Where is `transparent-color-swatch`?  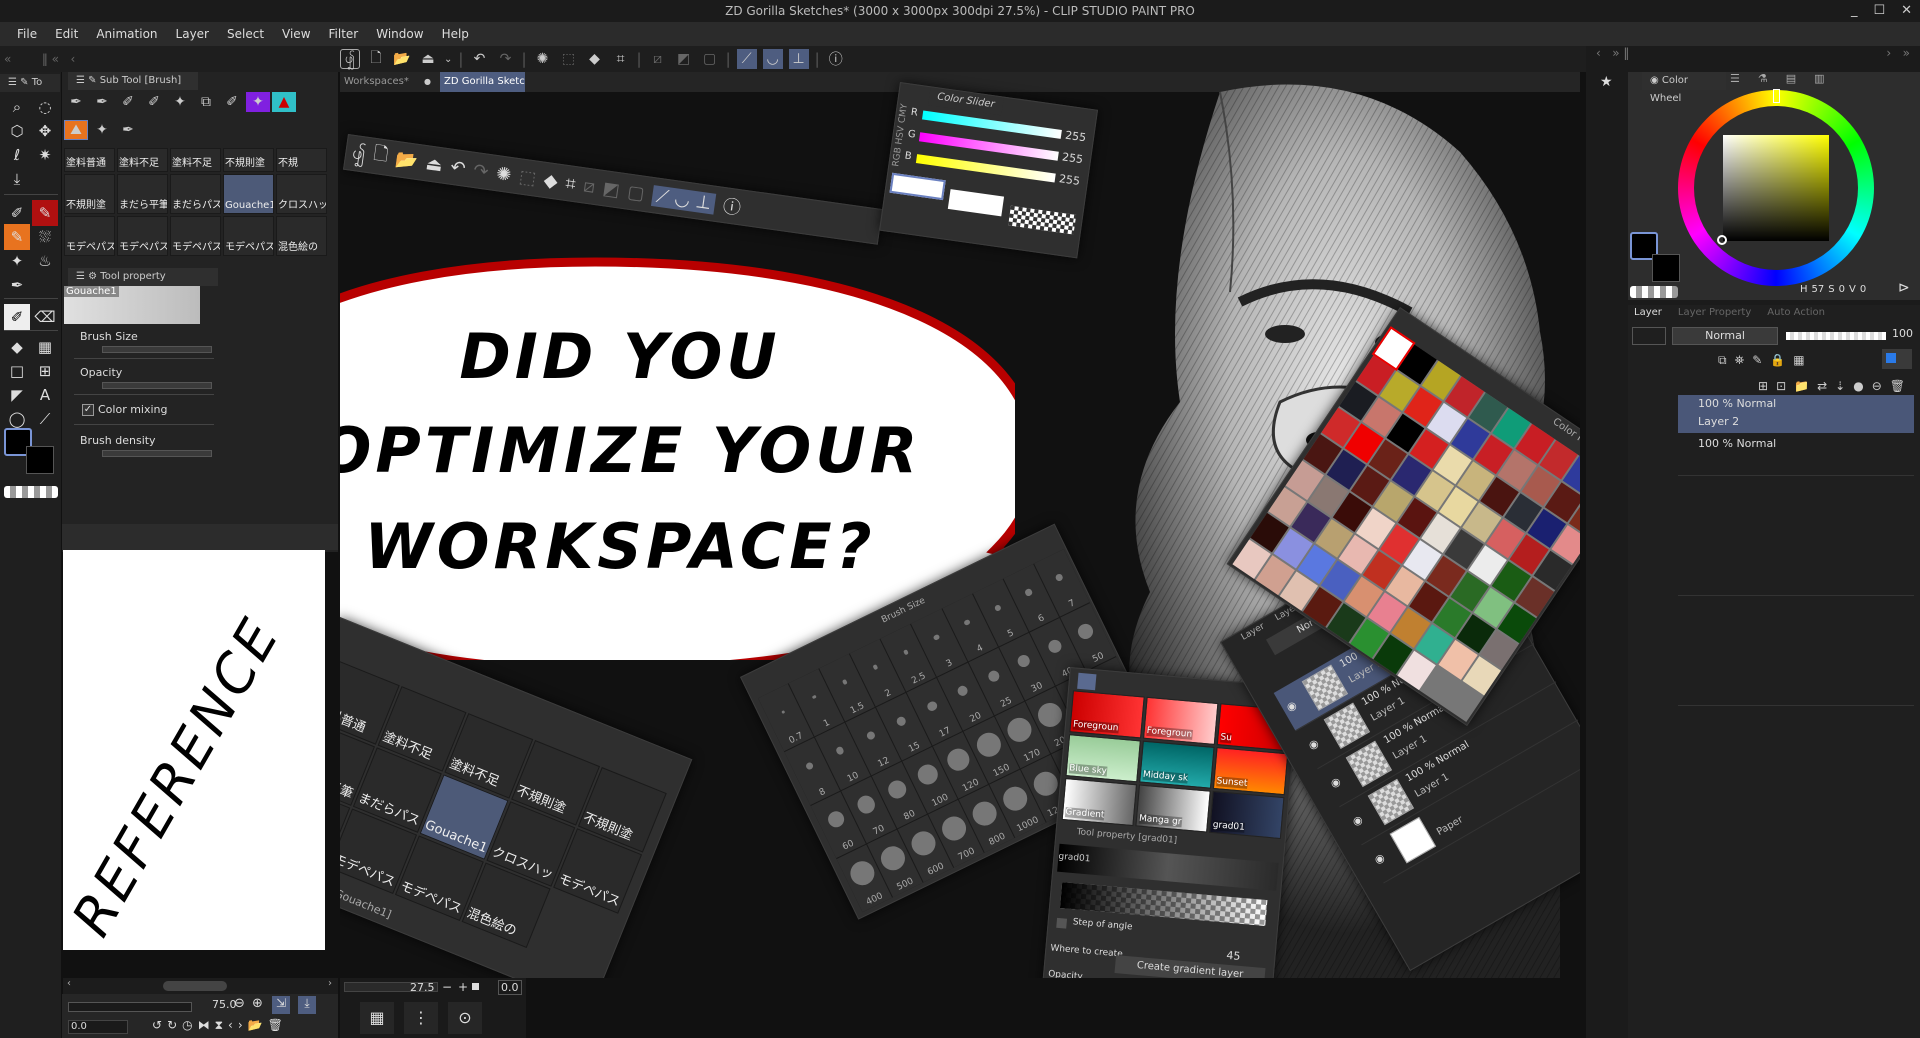 transparent-color-swatch is located at coordinates (31, 492).